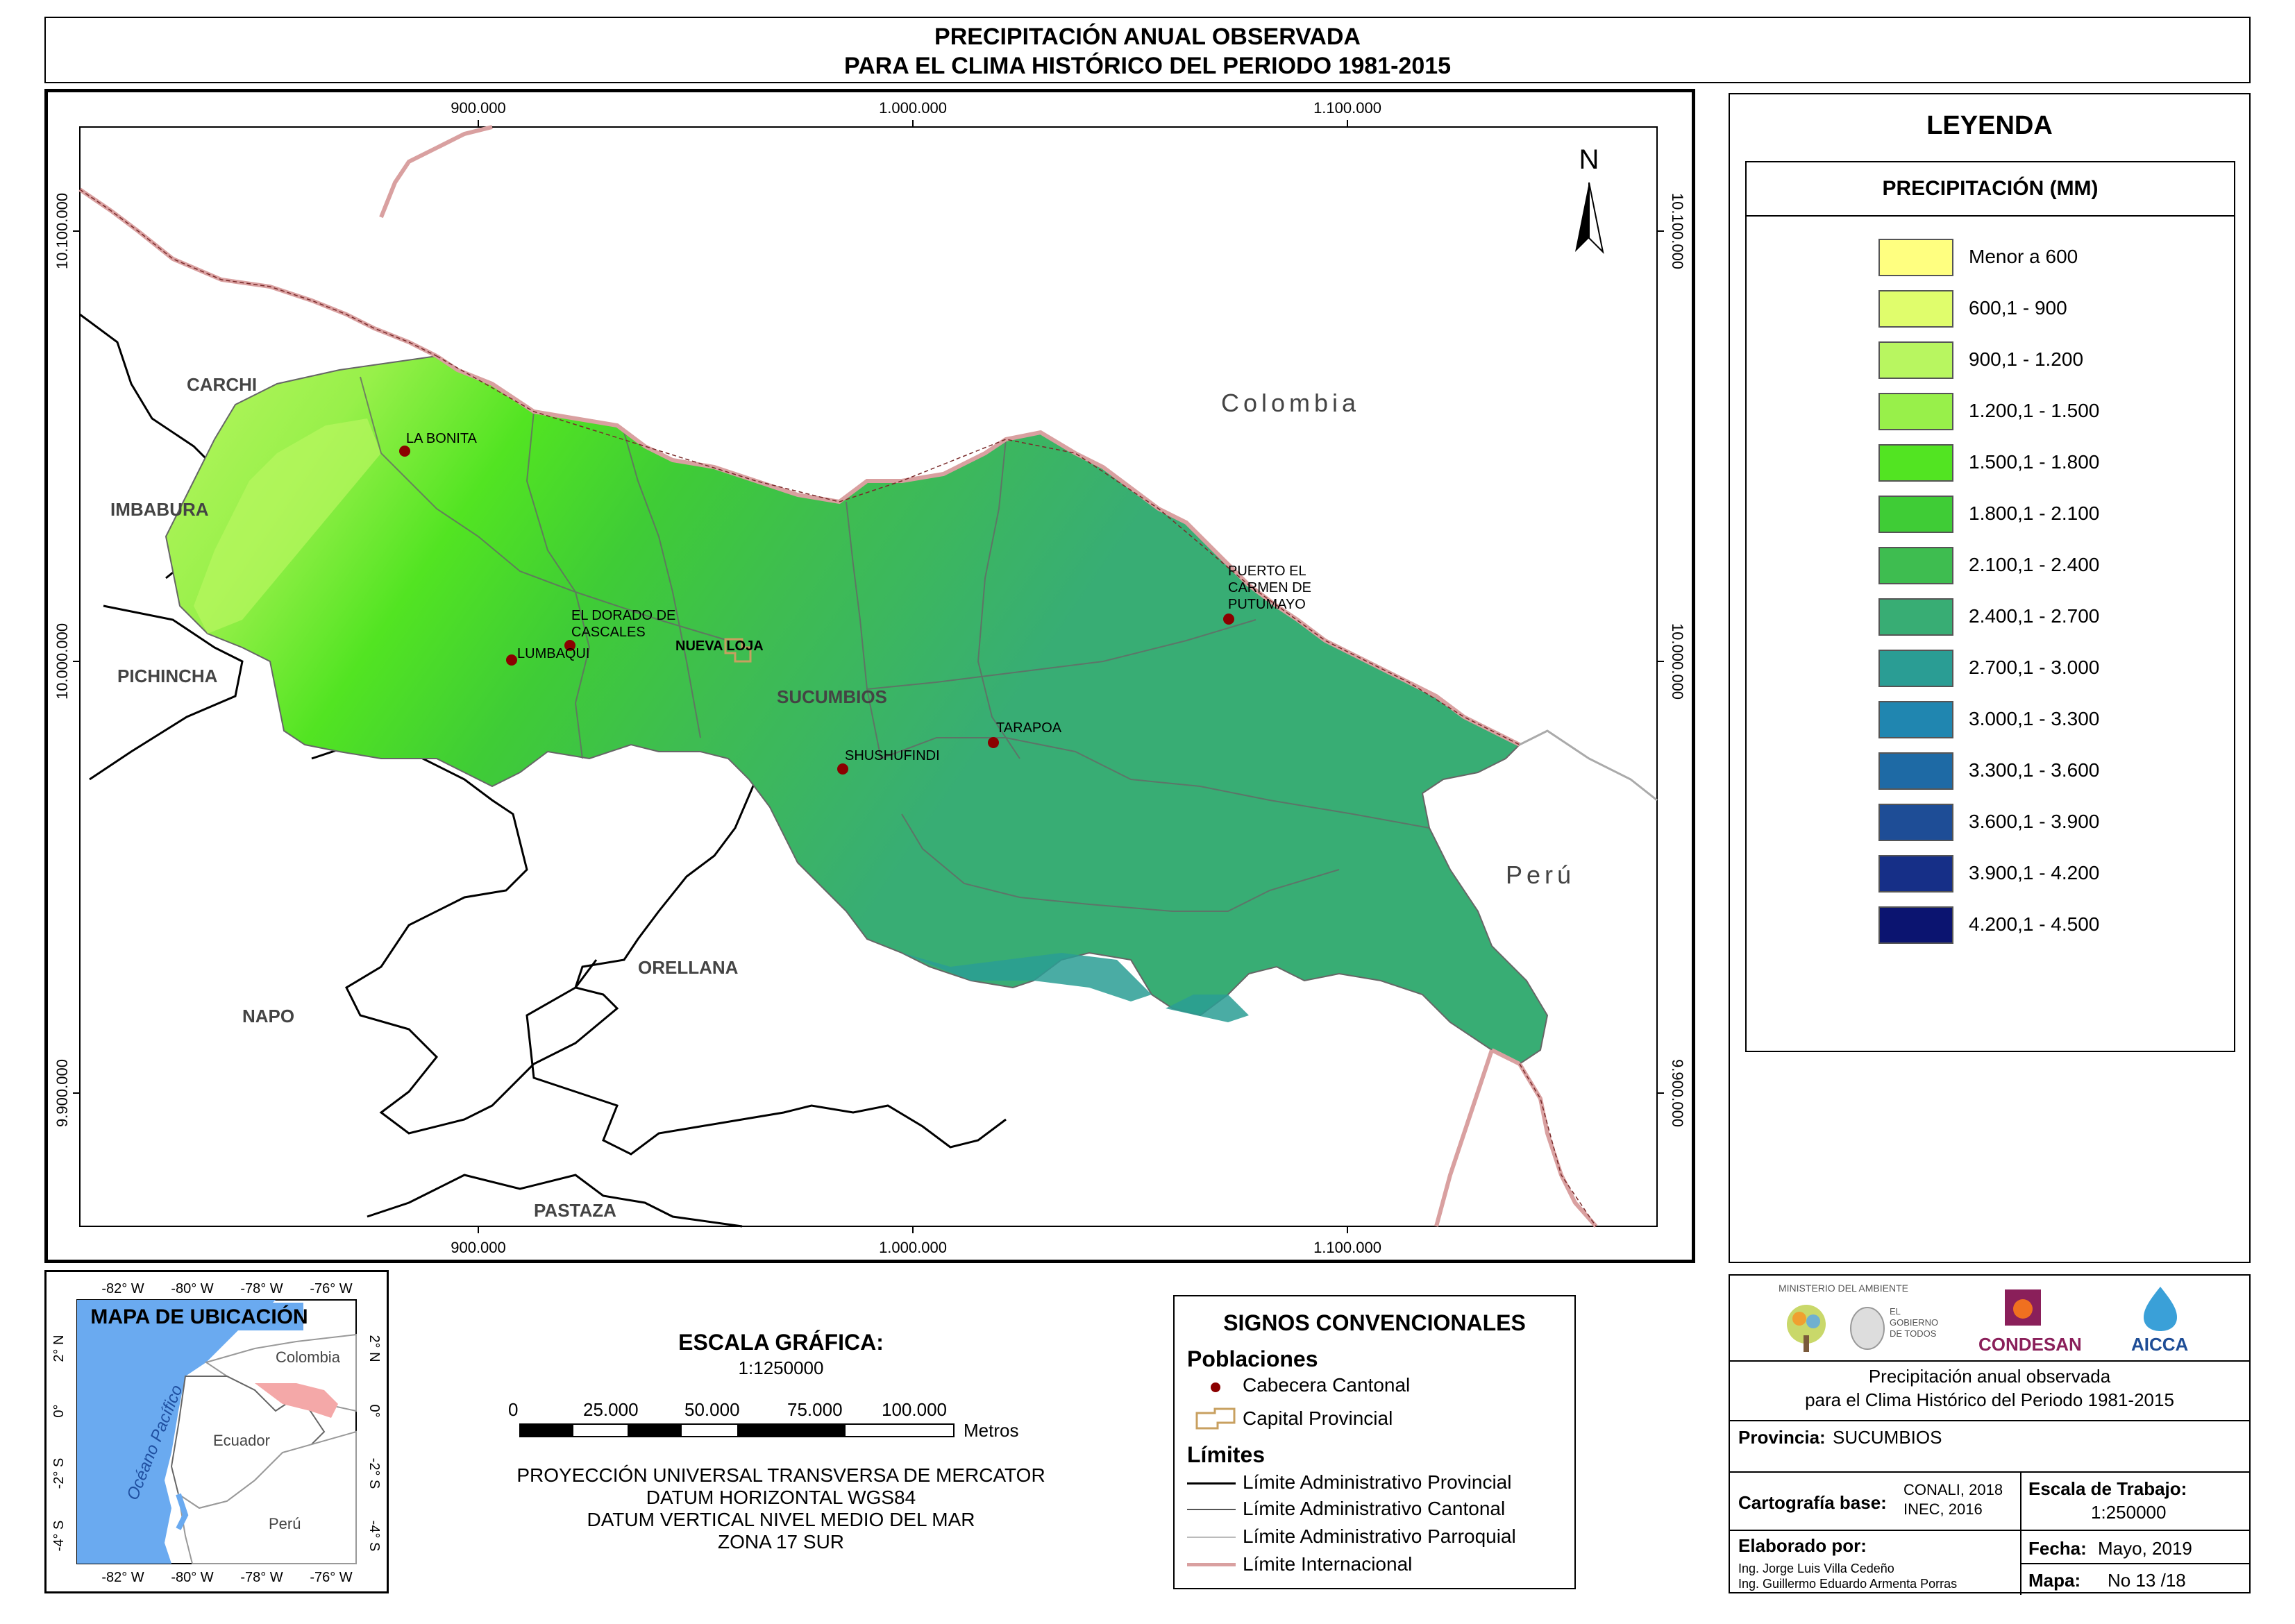  Describe the element at coordinates (1269, 587) in the screenshot. I see `town-label-puerto-2: CARMEN DE` at that location.